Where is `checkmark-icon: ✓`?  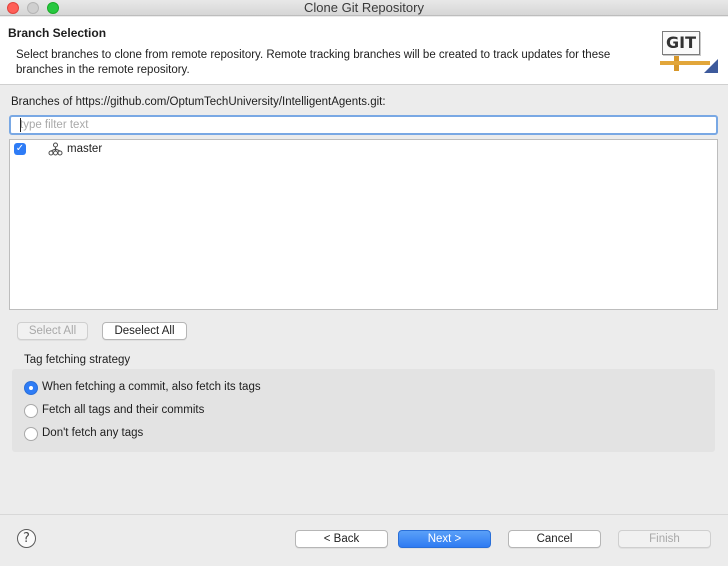
checkmark-icon: ✓ is located at coordinates (20, 148).